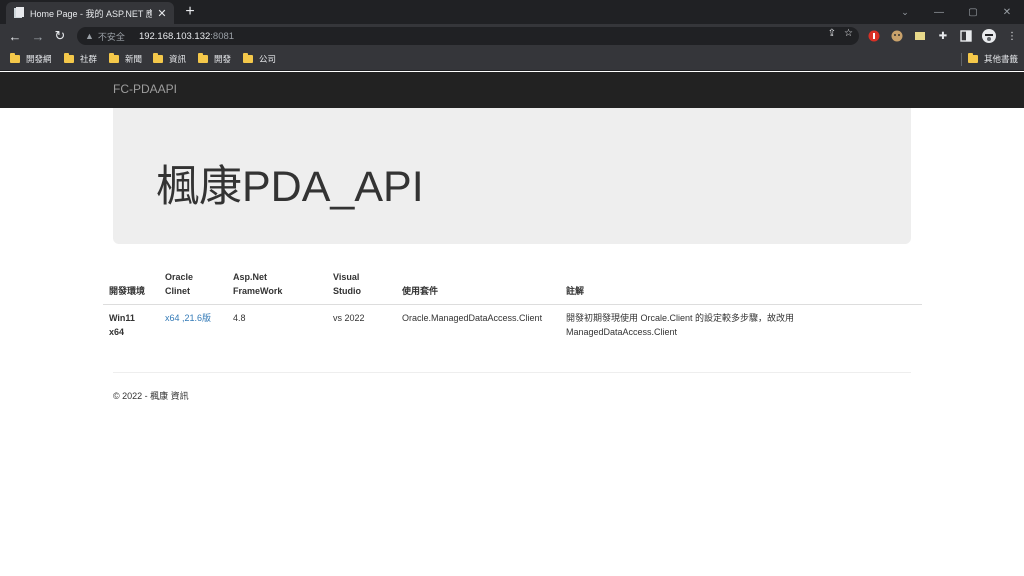 The image size is (1024, 576). I want to click on bookmark-separator, so click(961, 59).